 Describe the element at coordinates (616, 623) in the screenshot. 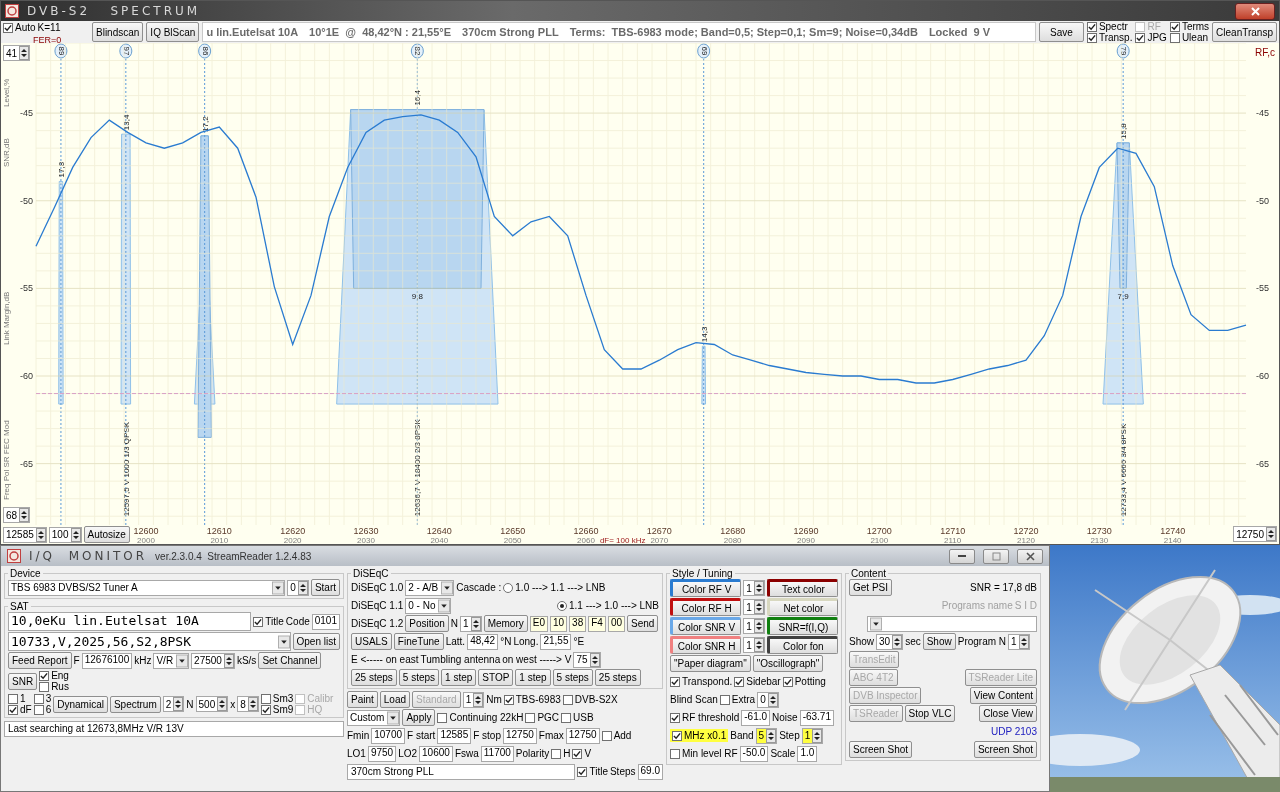

I see `text-field: 00` at that location.